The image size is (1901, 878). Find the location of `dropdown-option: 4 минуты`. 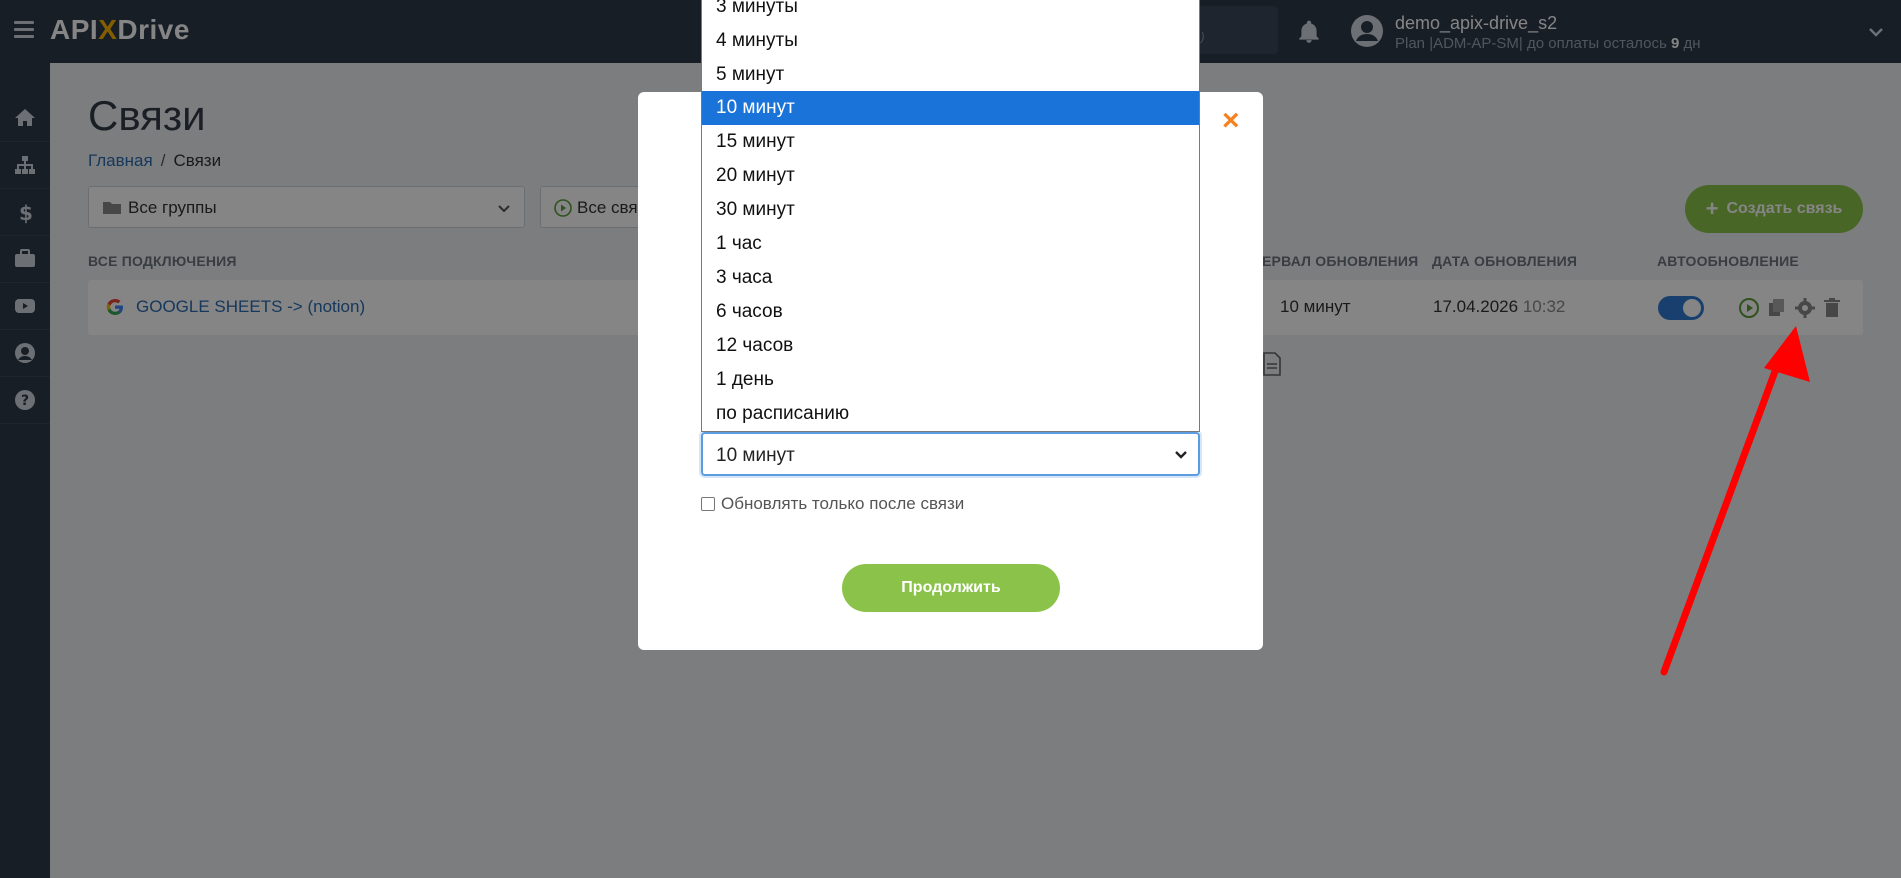

dropdown-option: 4 минуты is located at coordinates (950, 41).